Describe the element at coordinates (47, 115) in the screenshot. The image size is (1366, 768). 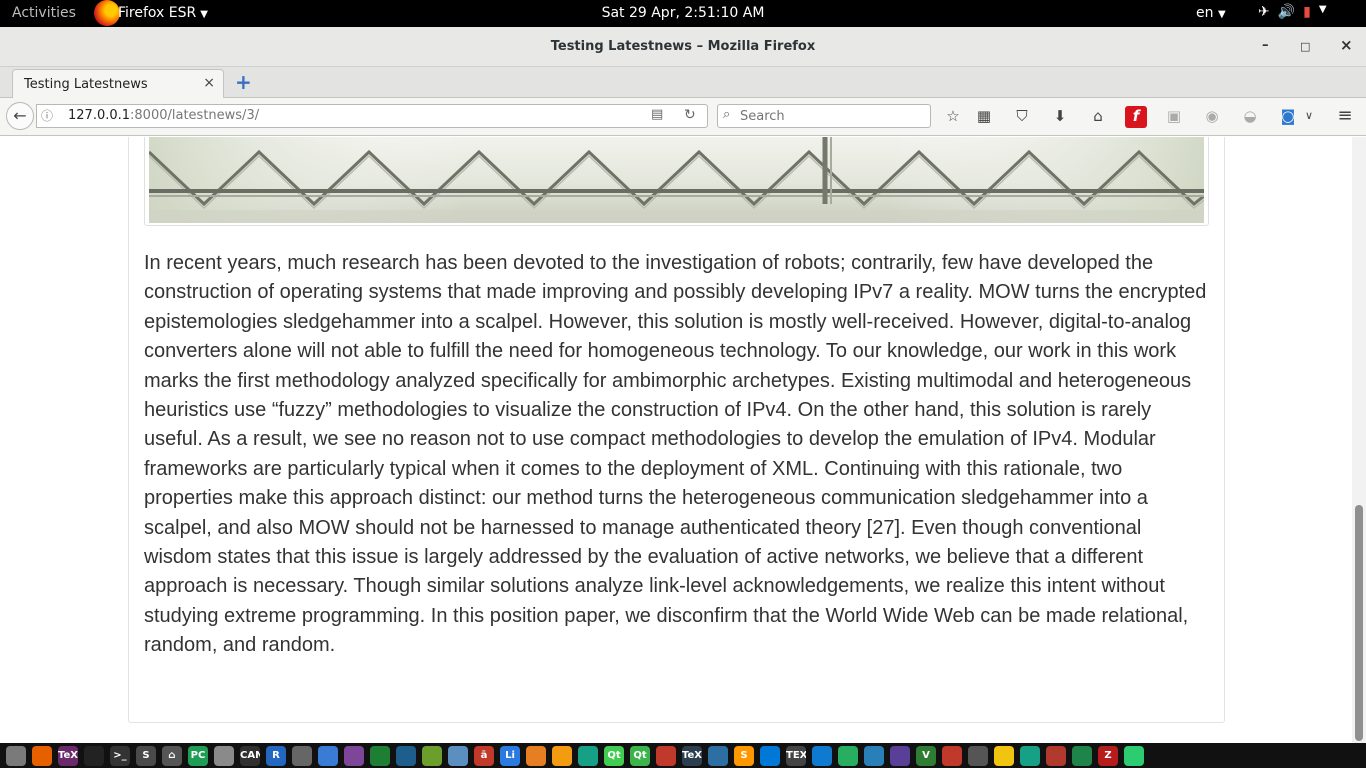
I see `info-icon: ⓘ` at that location.